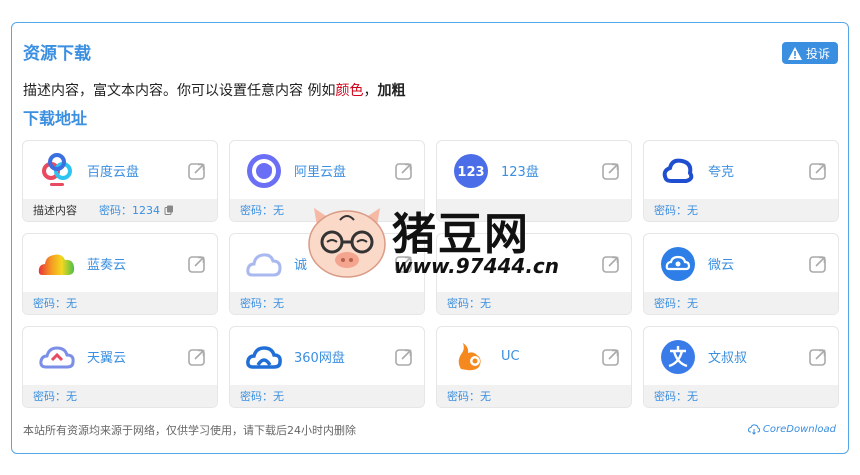 The height and width of the screenshot is (475, 860). I want to click on copy-icon, so click(169, 210).